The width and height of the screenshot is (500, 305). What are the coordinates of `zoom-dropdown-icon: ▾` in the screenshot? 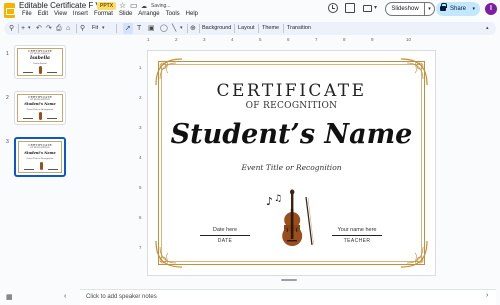 It's located at (103, 28).